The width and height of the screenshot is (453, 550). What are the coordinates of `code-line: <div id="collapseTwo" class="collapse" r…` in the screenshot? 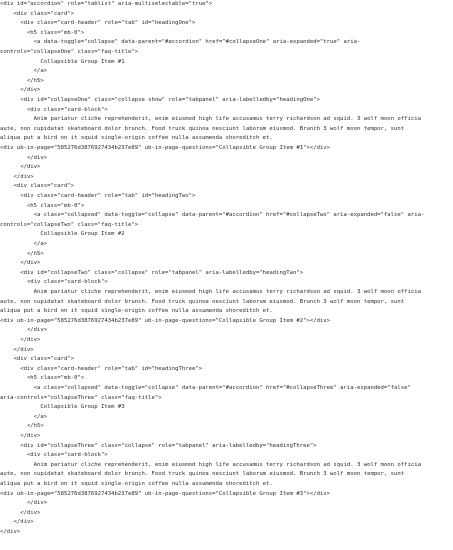 It's located at (152, 272).